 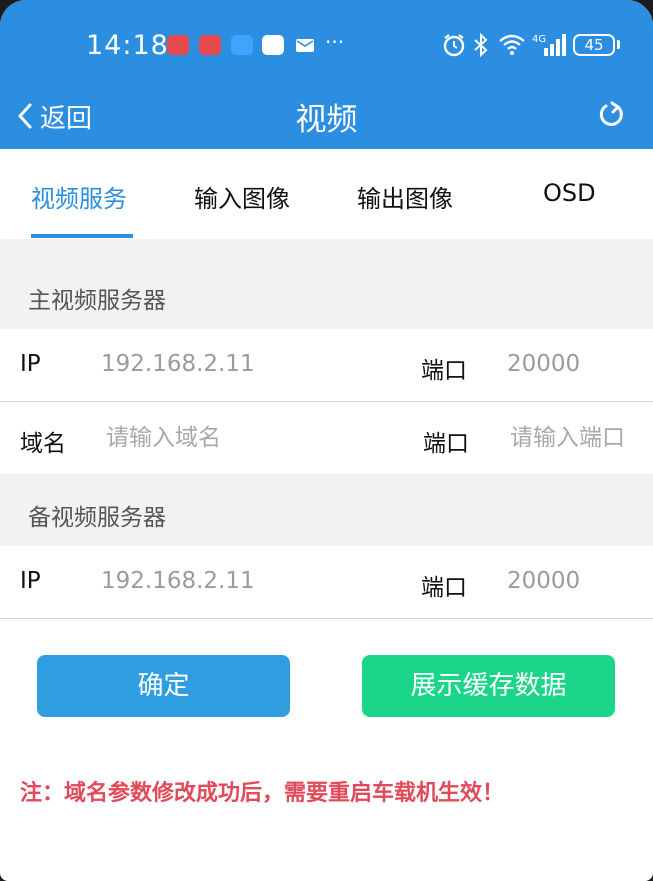 I want to click on active-tab-indicator, so click(x=82, y=236).